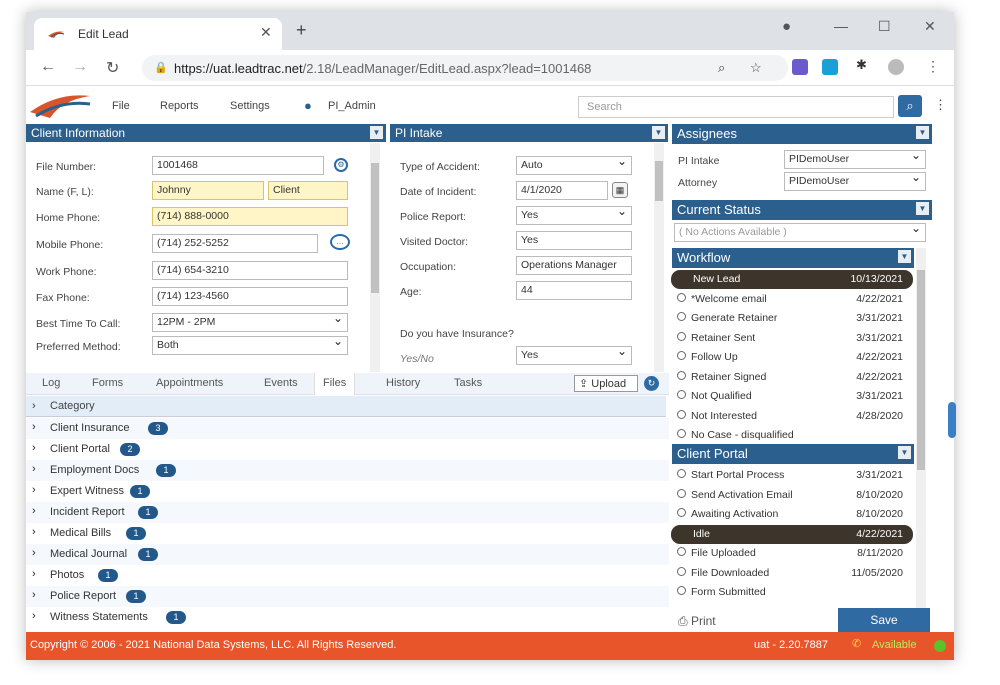  What do you see at coordinates (792, 357) in the screenshot?
I see `workflow-item: Follow Up 4/22/2021` at bounding box center [792, 357].